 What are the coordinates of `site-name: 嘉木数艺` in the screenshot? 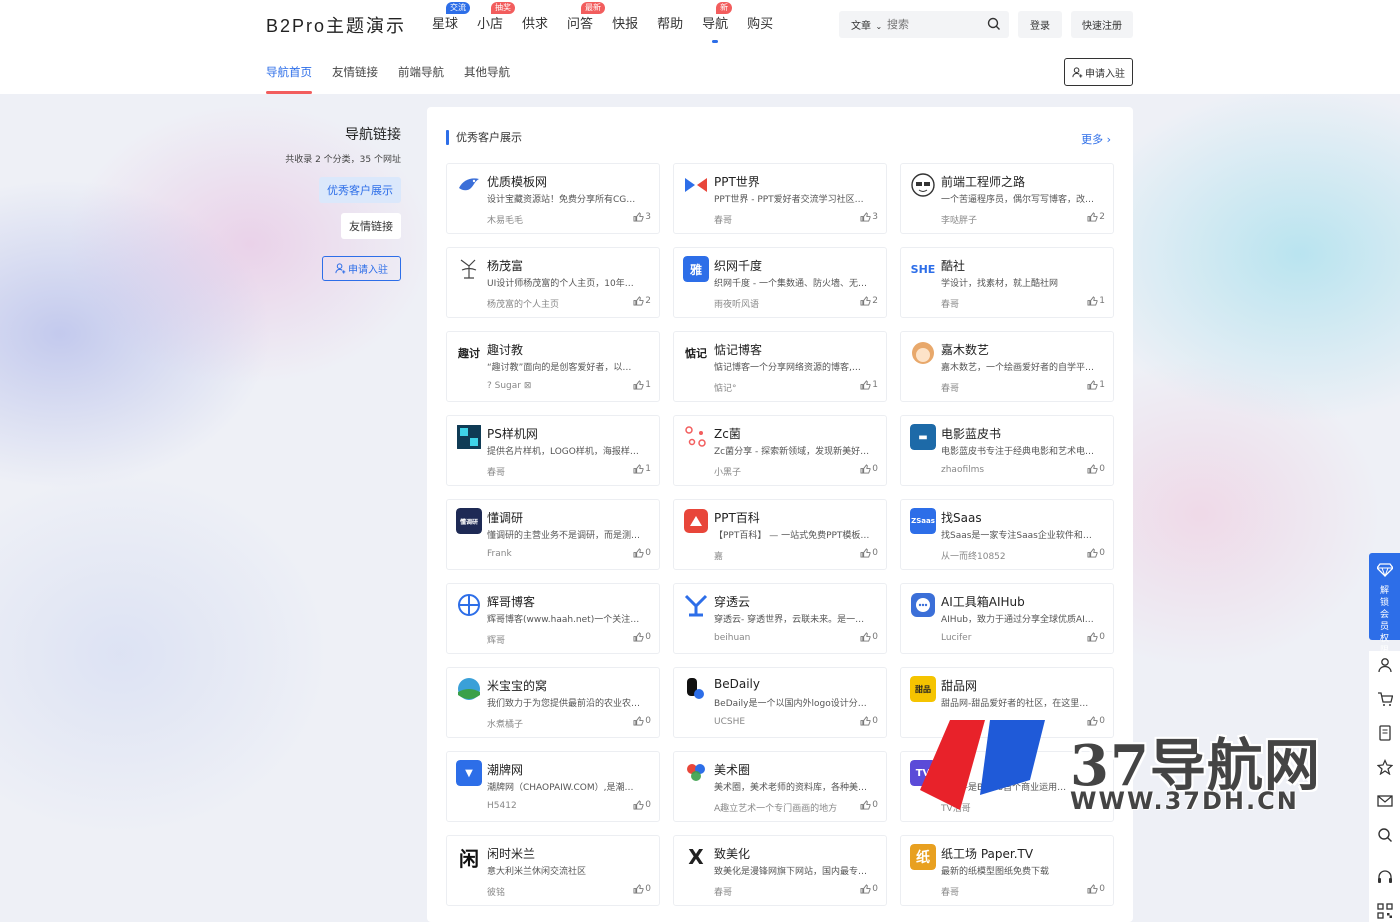 It's located at (965, 350).